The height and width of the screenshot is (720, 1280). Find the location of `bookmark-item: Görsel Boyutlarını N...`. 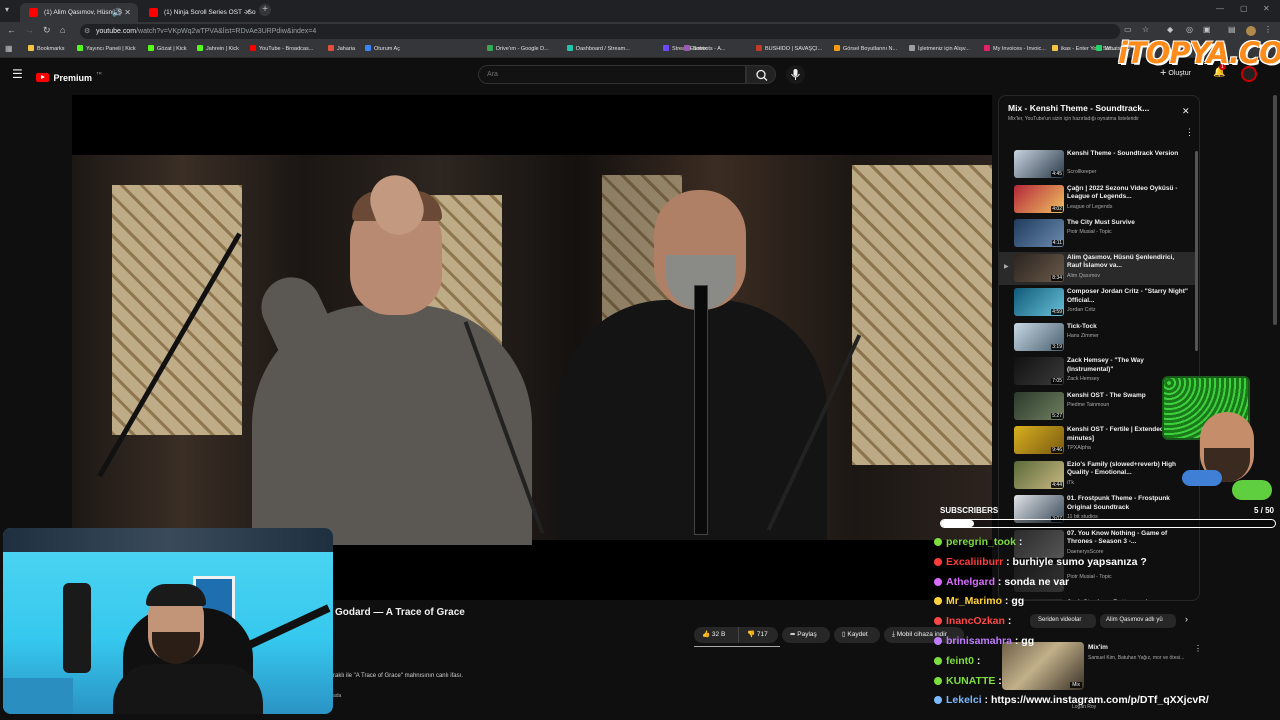

bookmark-item: Görsel Boyutlarını N... is located at coordinates (865, 48).